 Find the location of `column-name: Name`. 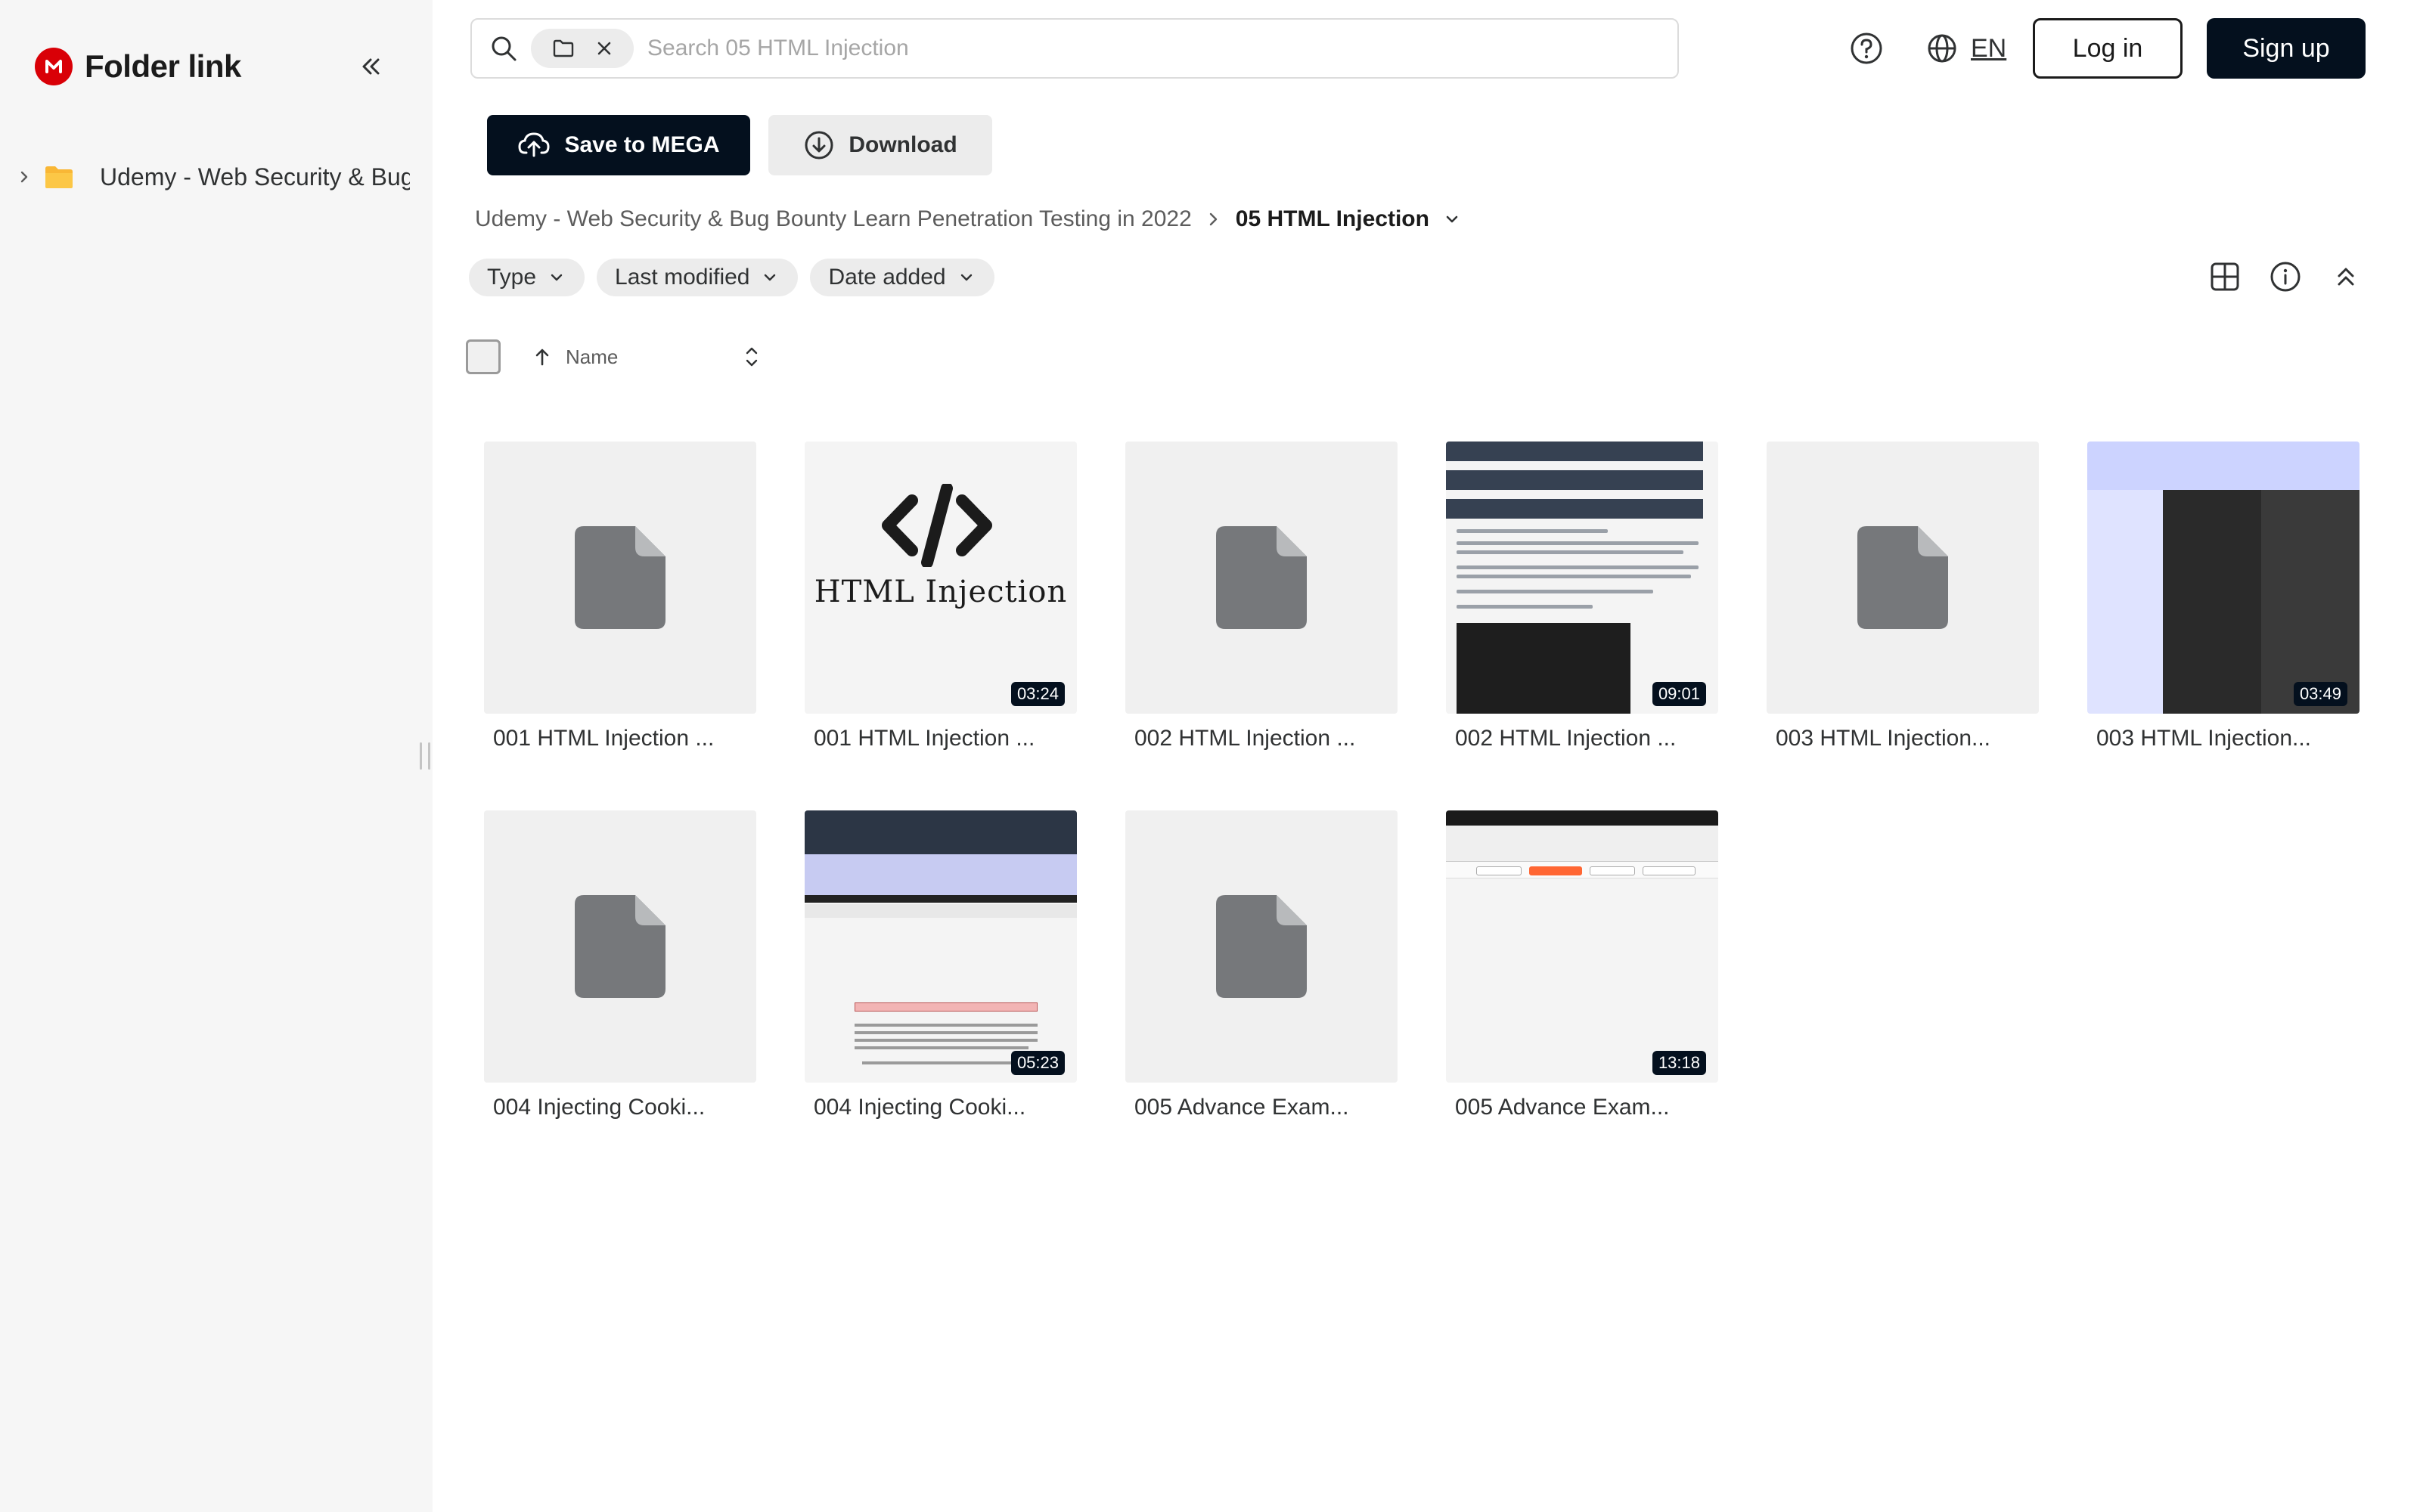

column-name: Name is located at coordinates (592, 357).